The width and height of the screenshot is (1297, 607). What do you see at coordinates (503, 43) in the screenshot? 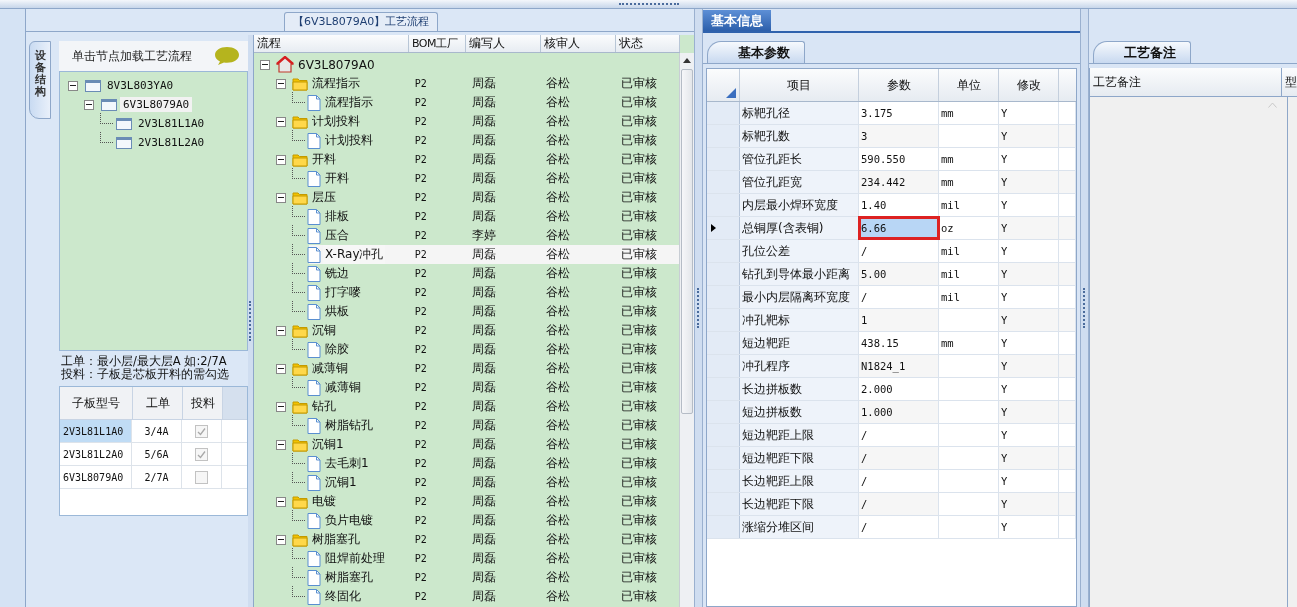
I see `column-header: 编写人` at bounding box center [503, 43].